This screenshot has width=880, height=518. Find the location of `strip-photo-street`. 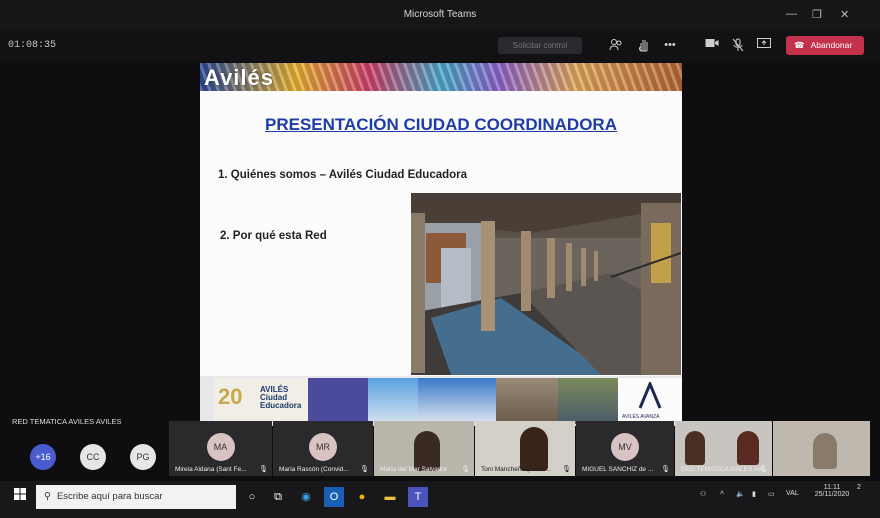

strip-photo-street is located at coordinates (527, 401).